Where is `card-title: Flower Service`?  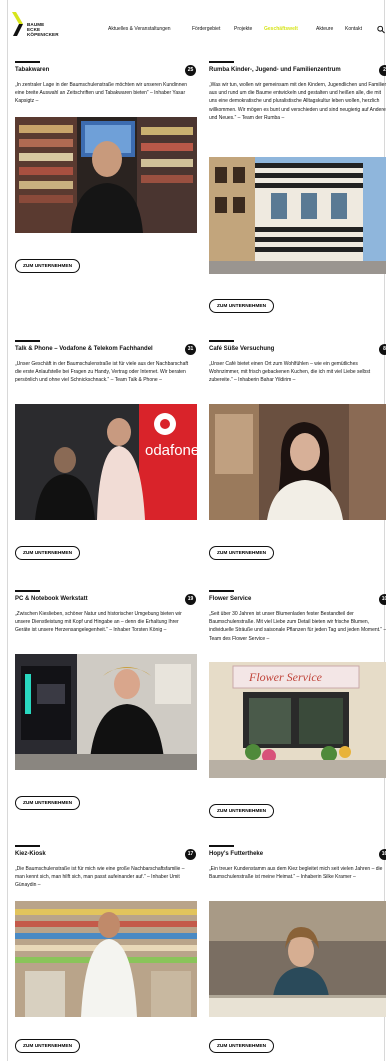 card-title: Flower Service is located at coordinates (230, 599).